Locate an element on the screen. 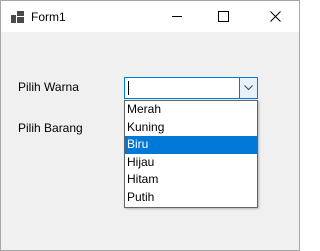 This screenshot has height=251, width=320. pilih-barang-label: Pilih Barang is located at coordinates (50, 128).